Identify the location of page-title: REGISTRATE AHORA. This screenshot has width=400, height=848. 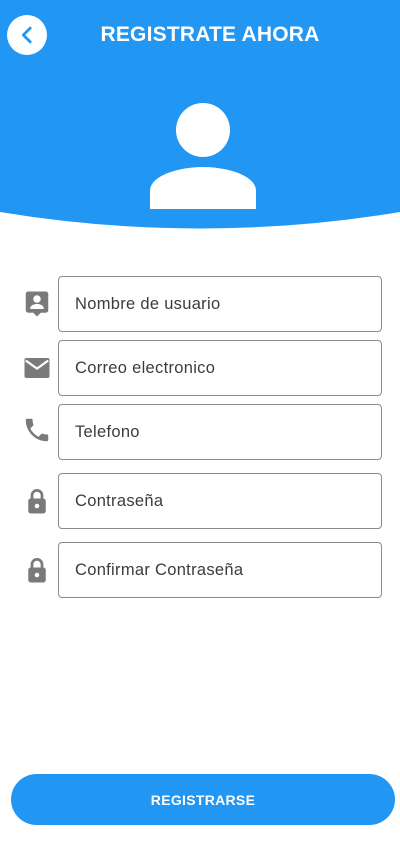
(210, 34).